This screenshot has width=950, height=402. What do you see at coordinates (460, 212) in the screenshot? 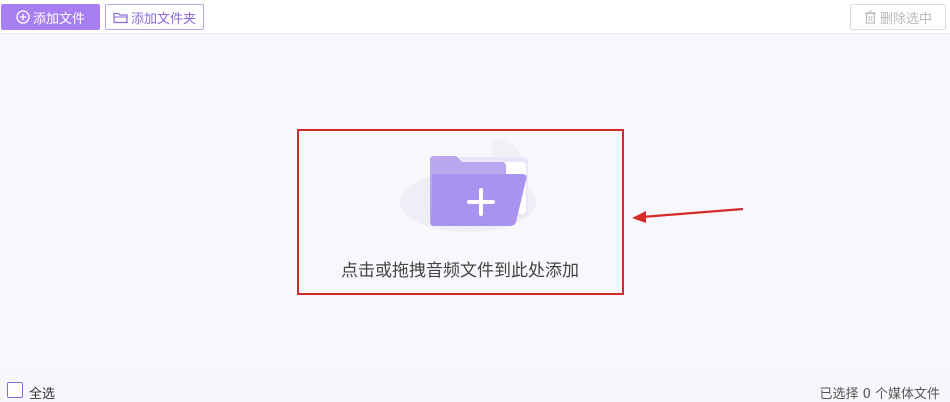
I see `highlight-box` at bounding box center [460, 212].